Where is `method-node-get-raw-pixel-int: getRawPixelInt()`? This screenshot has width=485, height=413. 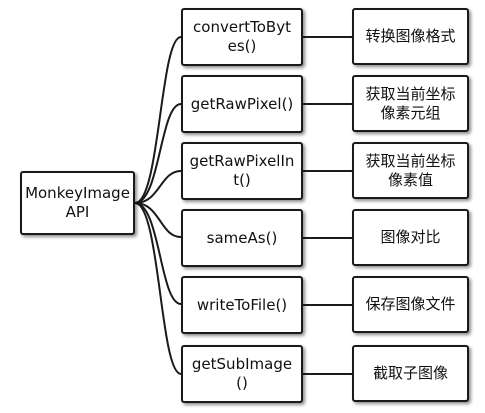 method-node-get-raw-pixel-int: getRawPixelInt() is located at coordinates (242, 171).